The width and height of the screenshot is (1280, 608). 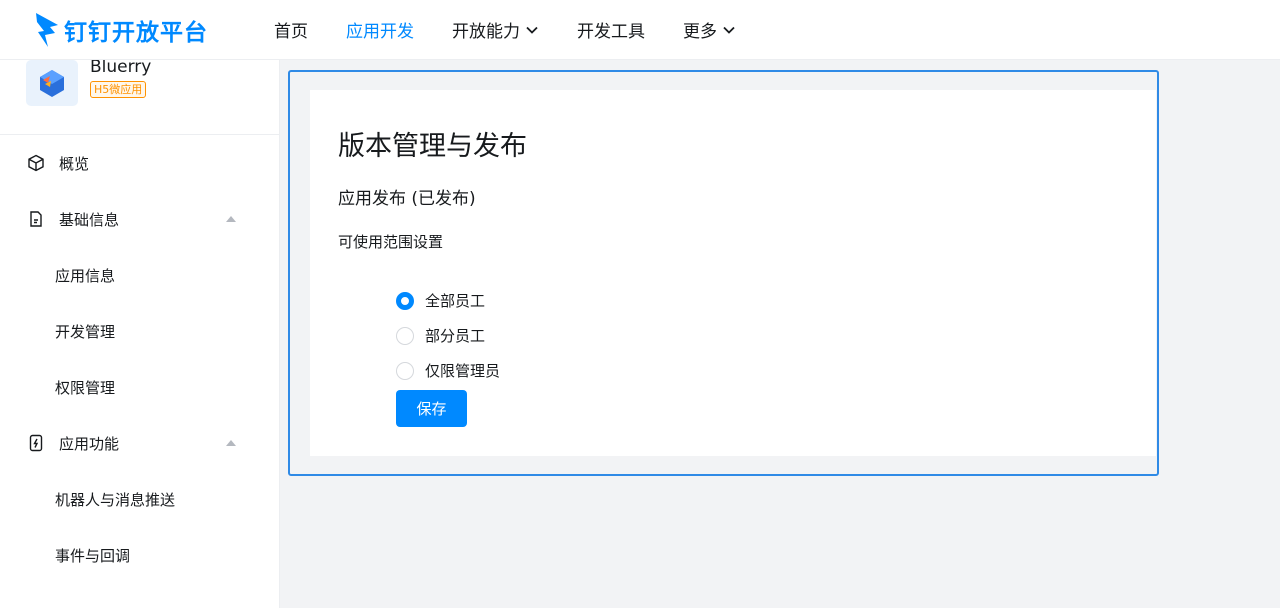 What do you see at coordinates (431, 408) in the screenshot?
I see `save-button: 保存` at bounding box center [431, 408].